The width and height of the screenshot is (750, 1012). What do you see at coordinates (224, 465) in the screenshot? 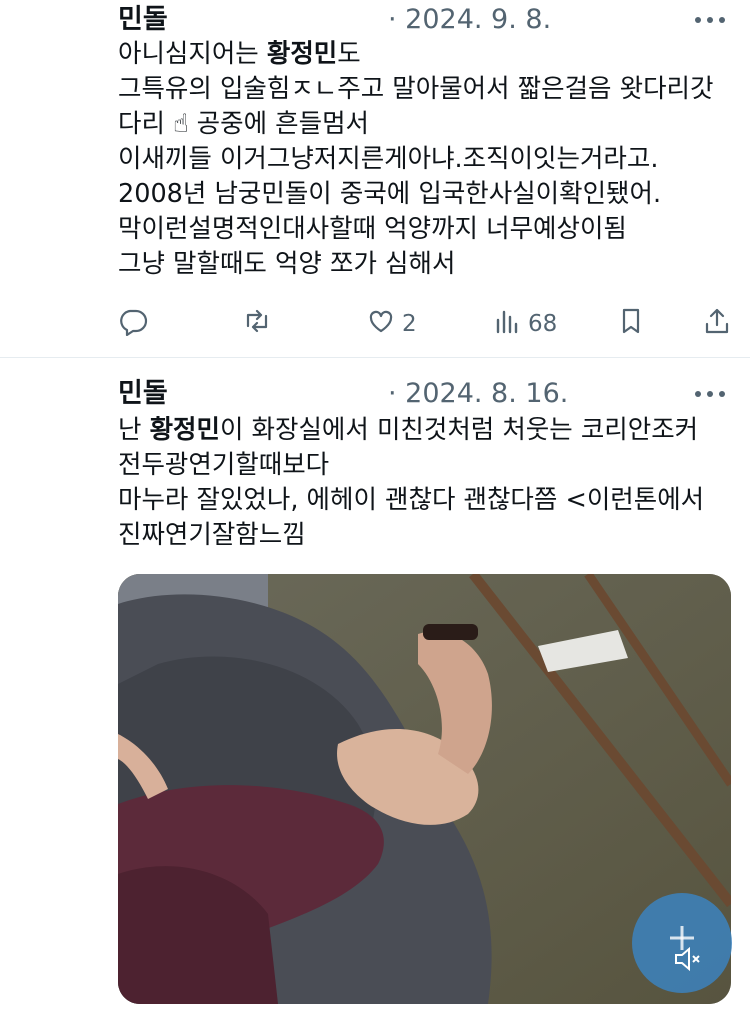
I see `tweet-line: 전두광연기할때보다` at bounding box center [224, 465].